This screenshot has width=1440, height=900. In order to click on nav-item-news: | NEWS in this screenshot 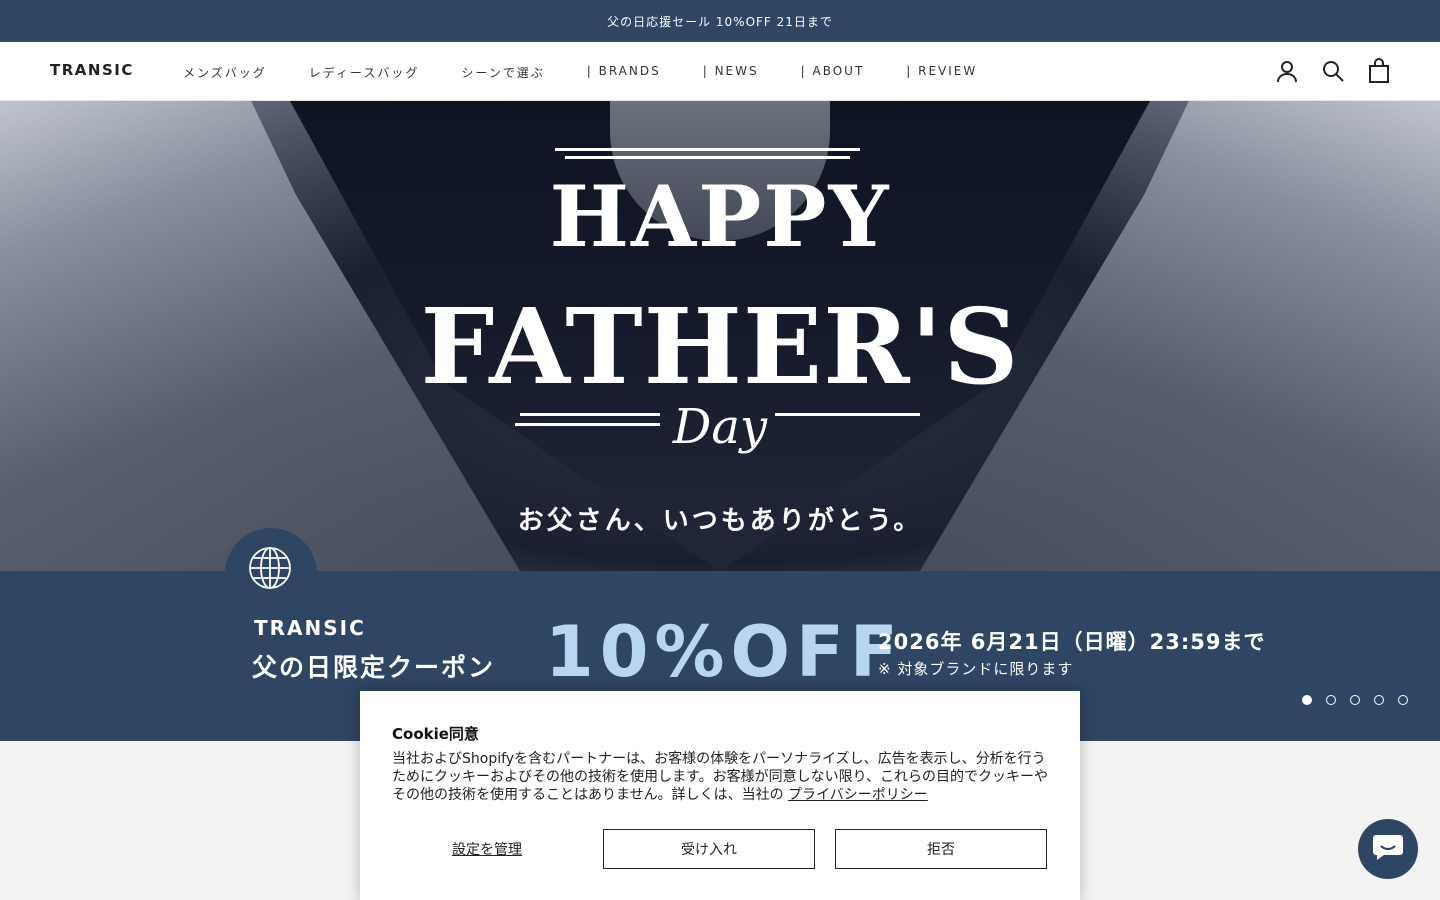, I will do `click(731, 72)`.